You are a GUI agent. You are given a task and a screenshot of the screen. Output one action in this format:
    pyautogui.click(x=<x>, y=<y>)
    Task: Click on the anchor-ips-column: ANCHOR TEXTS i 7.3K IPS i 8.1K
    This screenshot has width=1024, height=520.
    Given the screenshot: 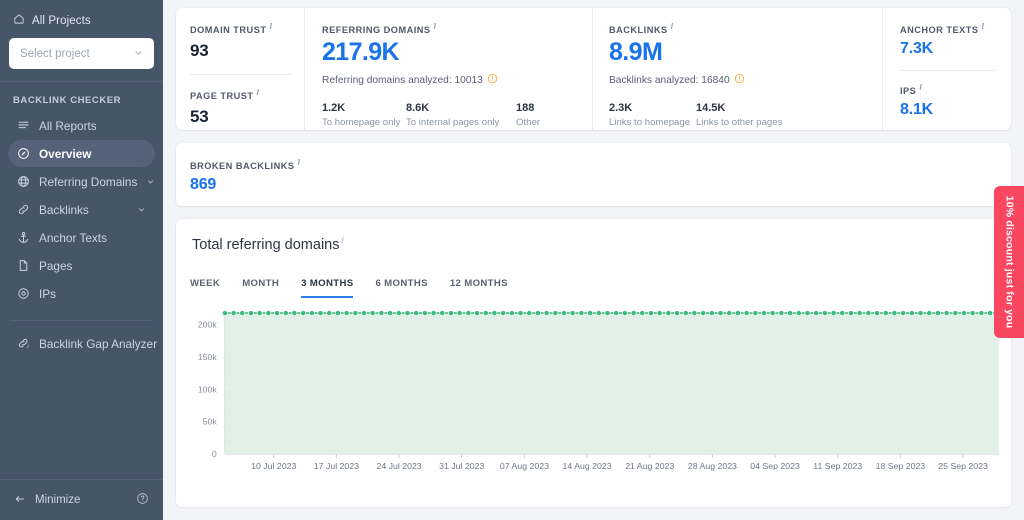 What is the action you would take?
    pyautogui.click(x=946, y=69)
    